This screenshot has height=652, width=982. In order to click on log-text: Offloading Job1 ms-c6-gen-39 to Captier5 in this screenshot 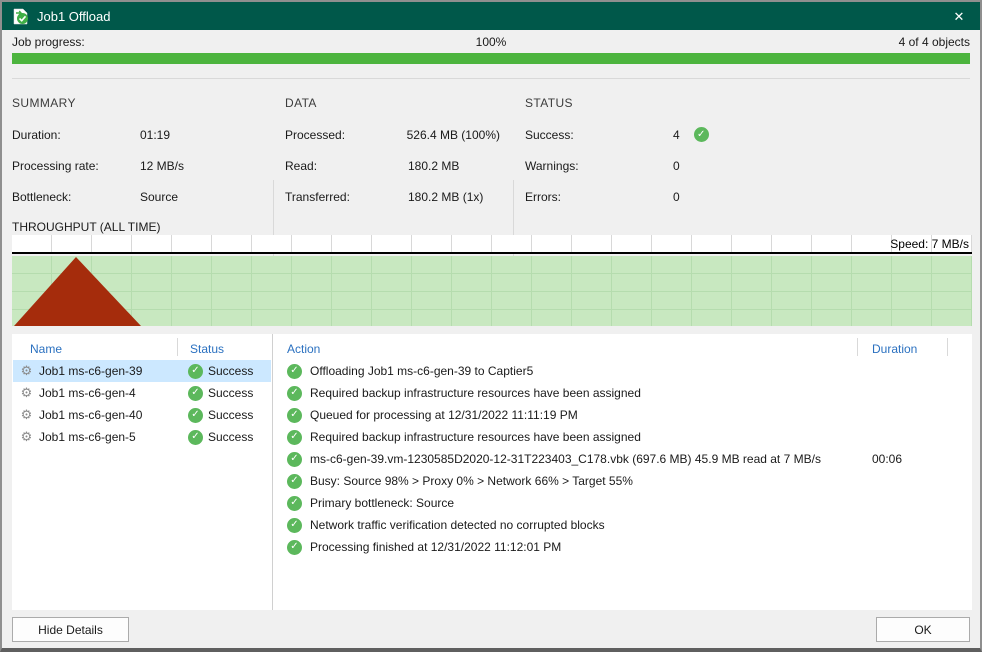, I will do `click(422, 371)`.